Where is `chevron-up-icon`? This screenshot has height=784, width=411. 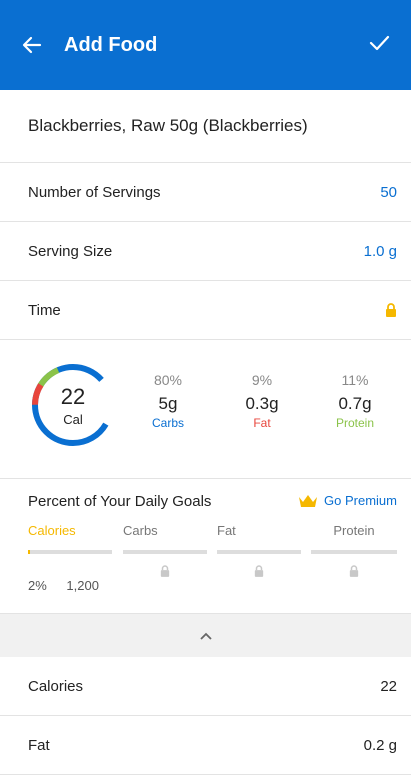 chevron-up-icon is located at coordinates (205, 636).